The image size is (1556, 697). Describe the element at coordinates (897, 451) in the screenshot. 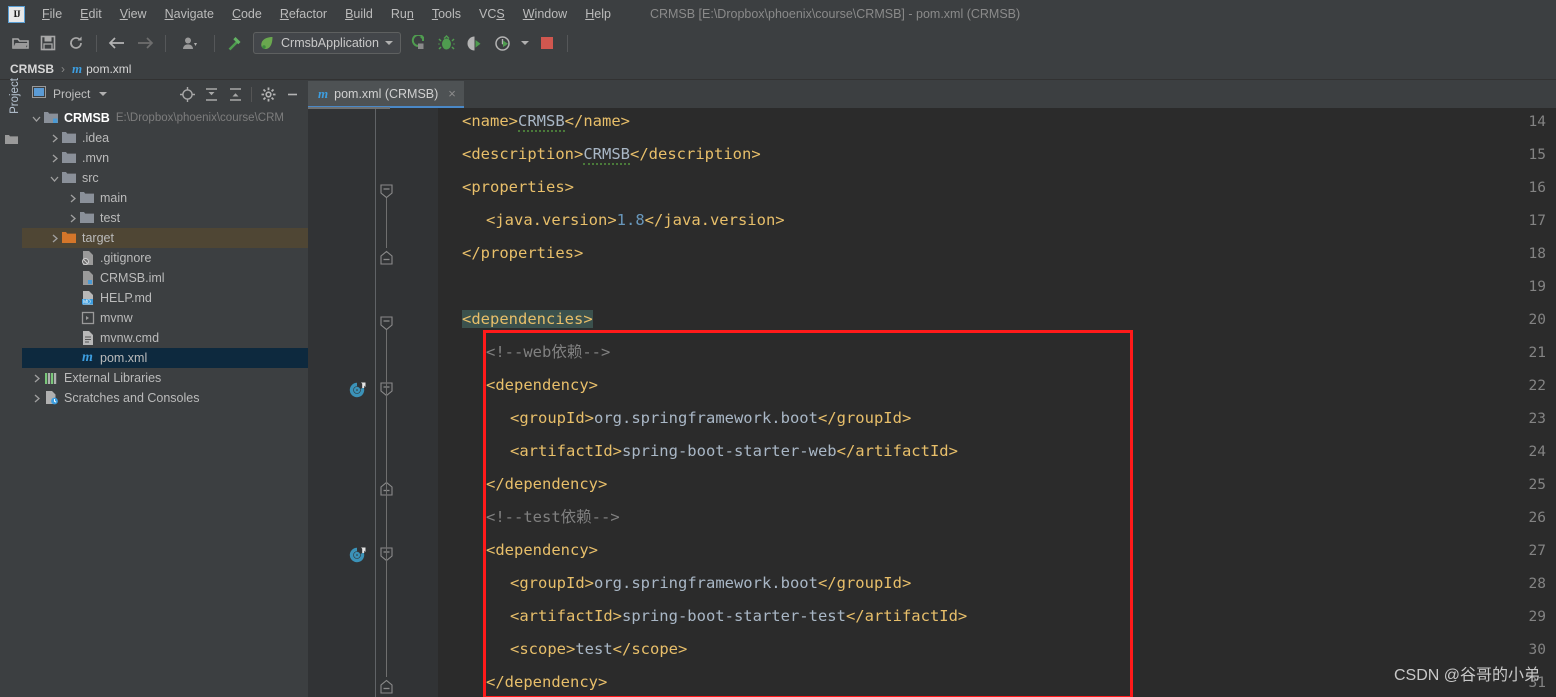

I see `code-token: </artifactId>` at that location.